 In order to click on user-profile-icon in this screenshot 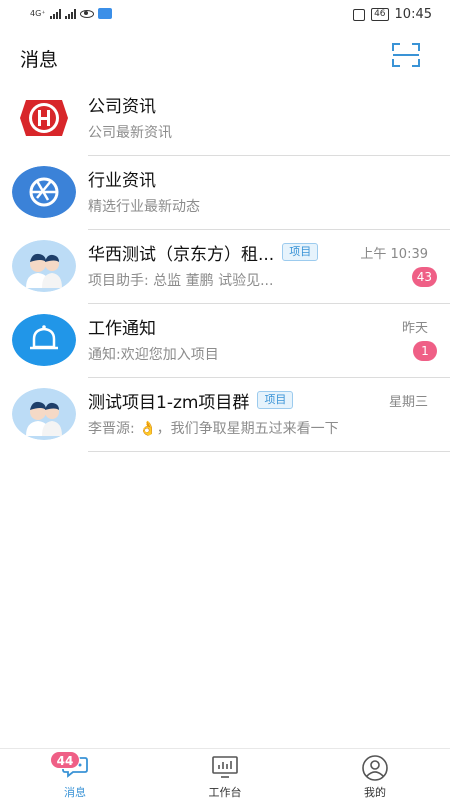, I will do `click(375, 768)`.